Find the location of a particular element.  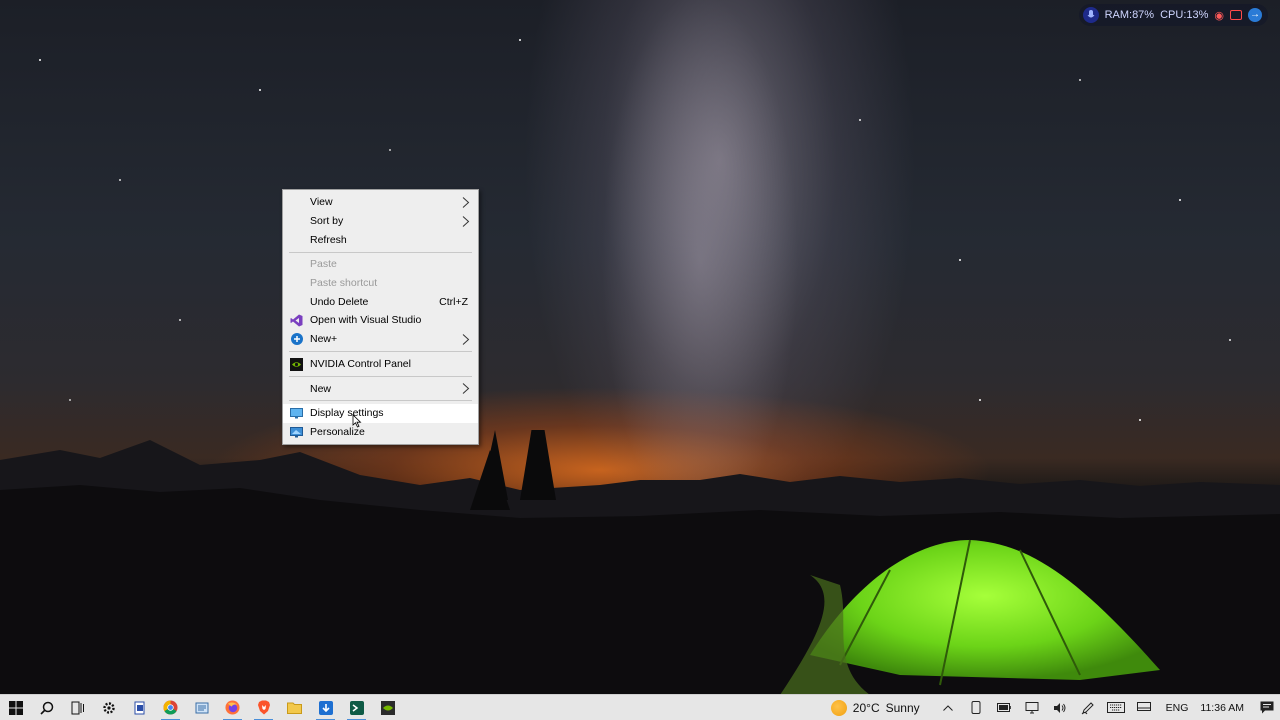

chrome-icon is located at coordinates (170, 707).